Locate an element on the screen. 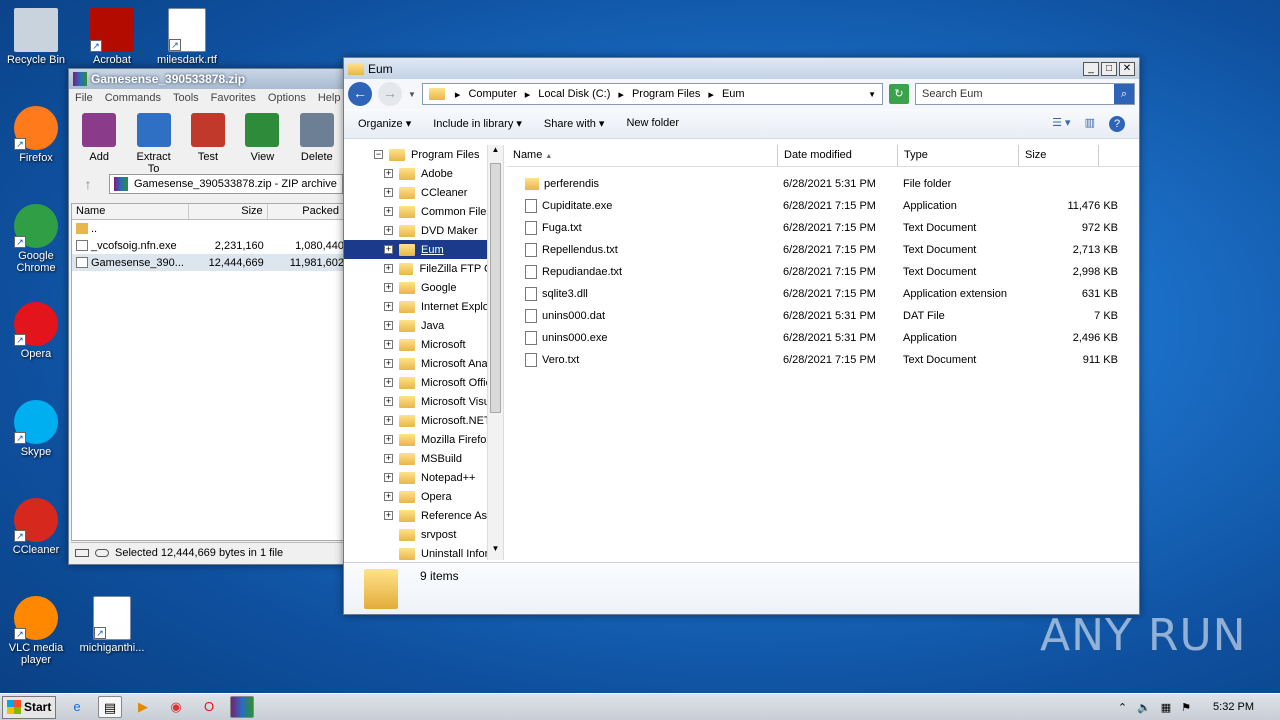 This screenshot has height=720, width=1280. volume-icon: 🔈 is located at coordinates (1144, 707).